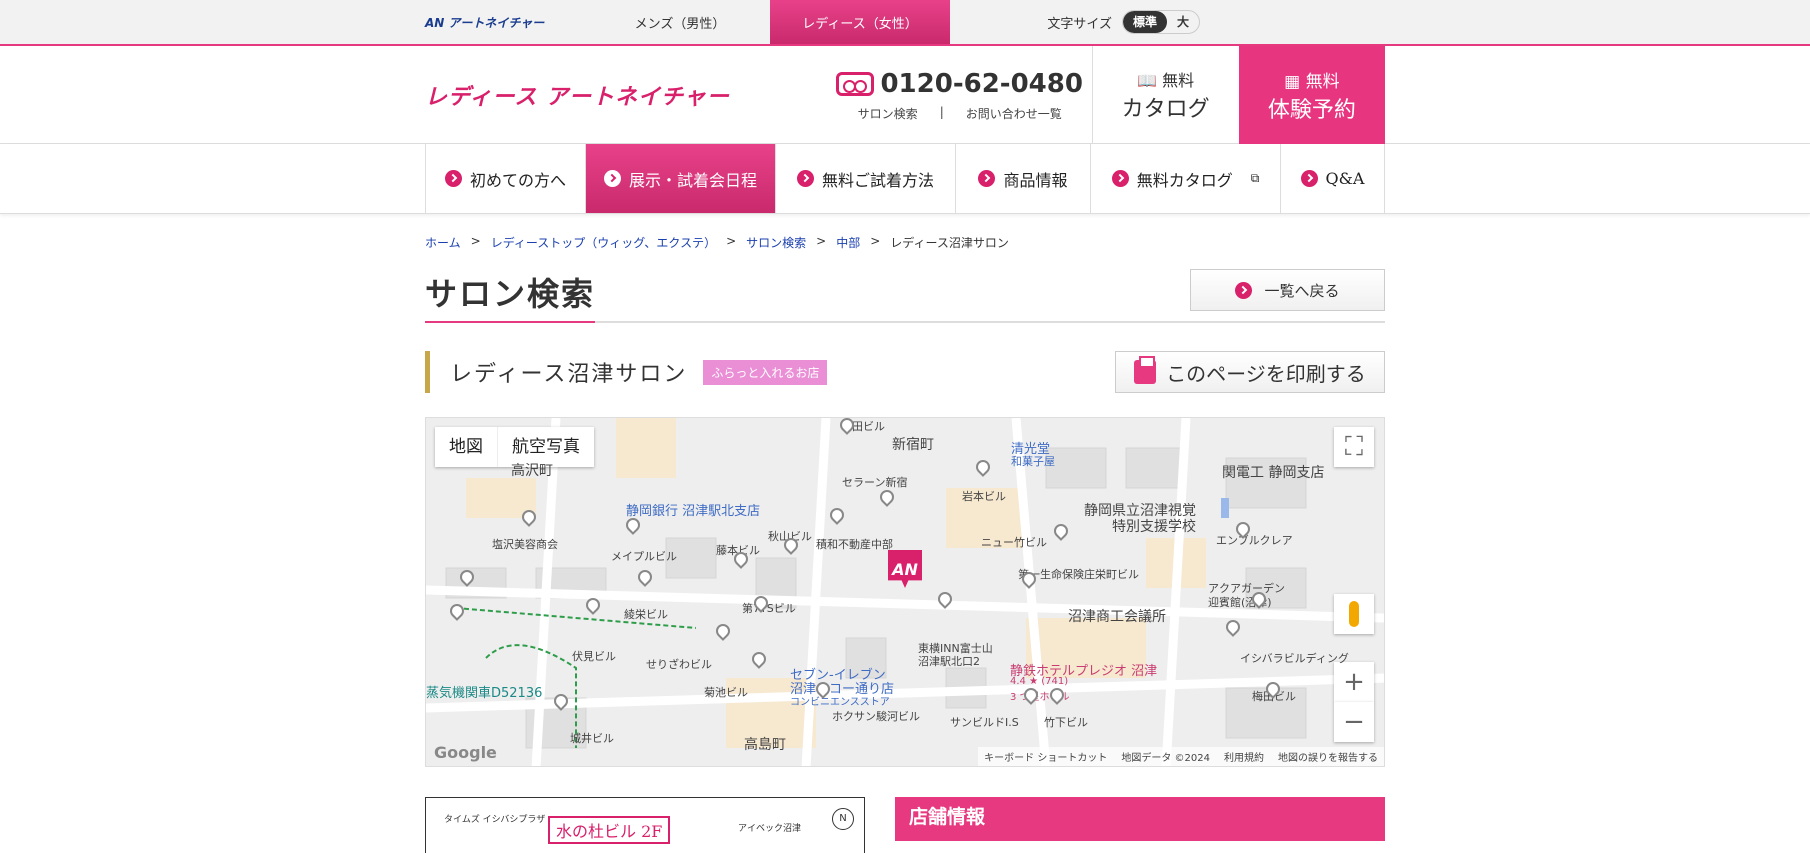  Describe the element at coordinates (1294, 658) in the screenshot. I see `map-label: イシバラビルディング` at that location.